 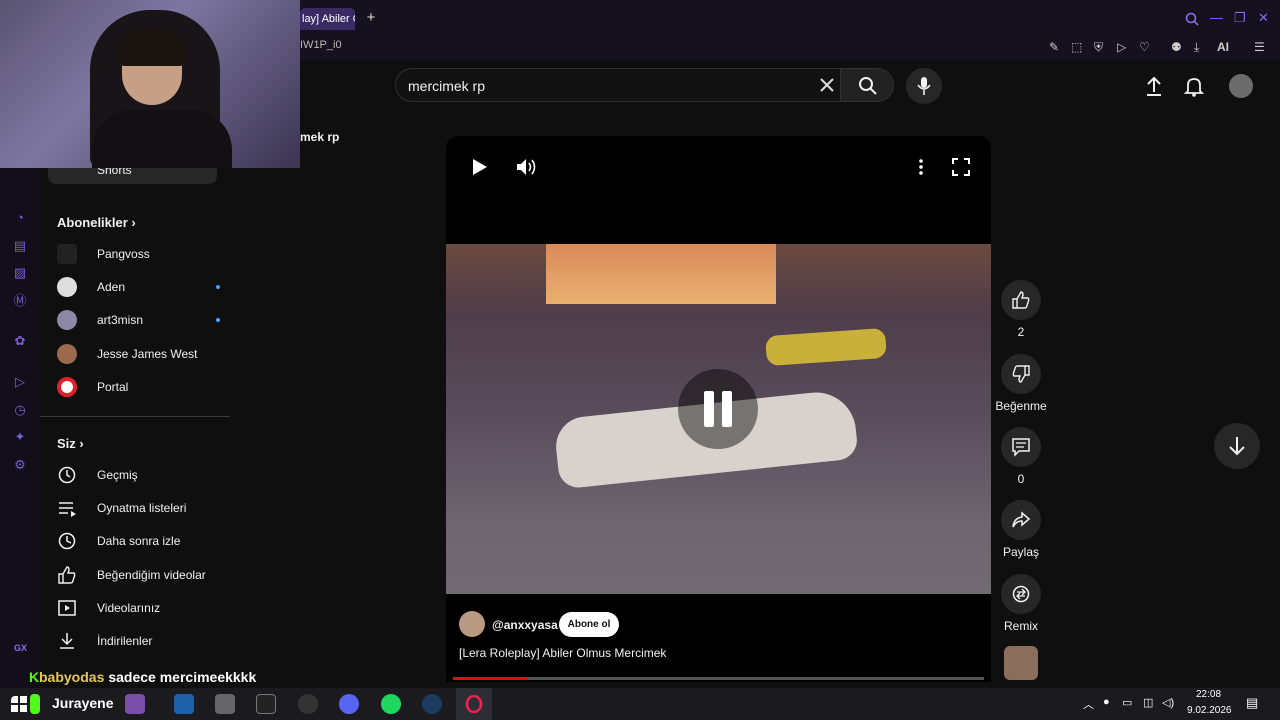 I want to click on channel-name: art3misn, so click(x=120, y=320).